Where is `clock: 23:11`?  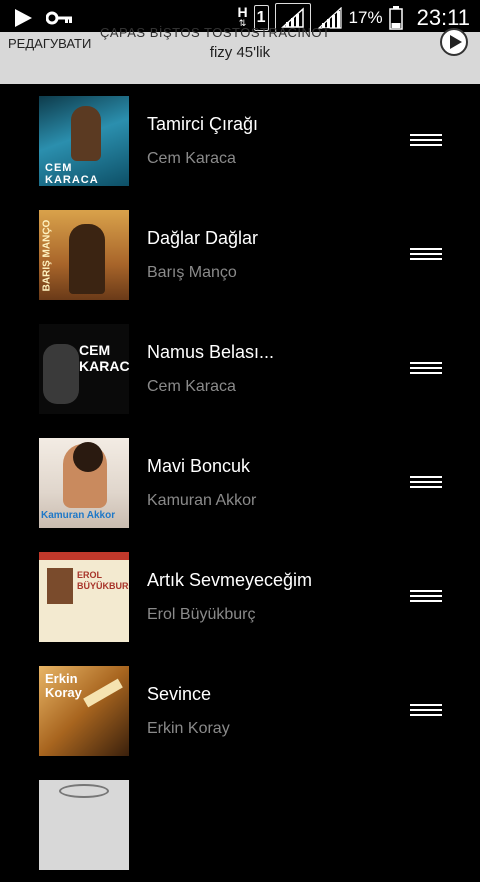 clock: 23:11 is located at coordinates (443, 17).